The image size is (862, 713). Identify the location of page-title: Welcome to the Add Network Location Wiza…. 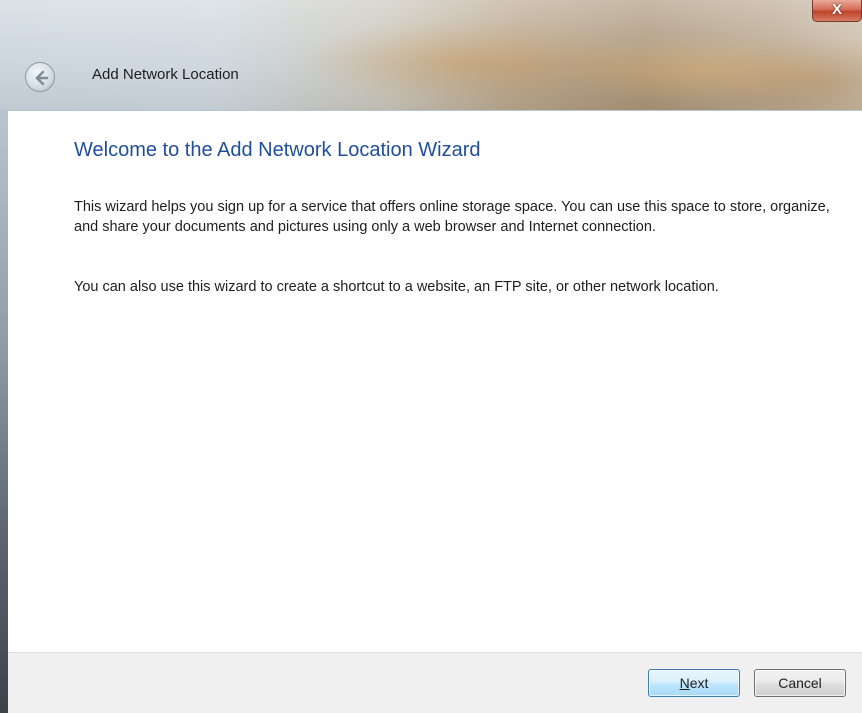
(277, 150).